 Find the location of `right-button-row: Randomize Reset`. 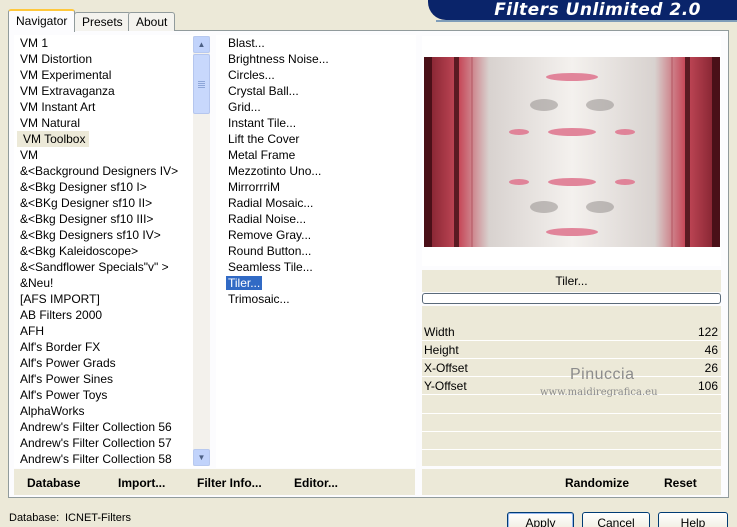

right-button-row: Randomize Reset is located at coordinates (571, 482).